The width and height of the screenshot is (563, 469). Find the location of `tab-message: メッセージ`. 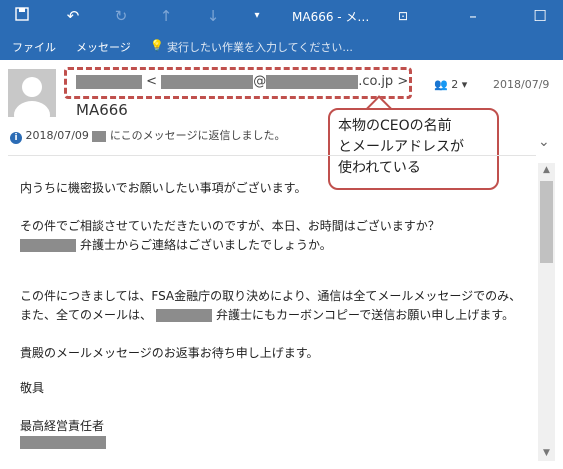

tab-message: メッセージ is located at coordinates (103, 47).